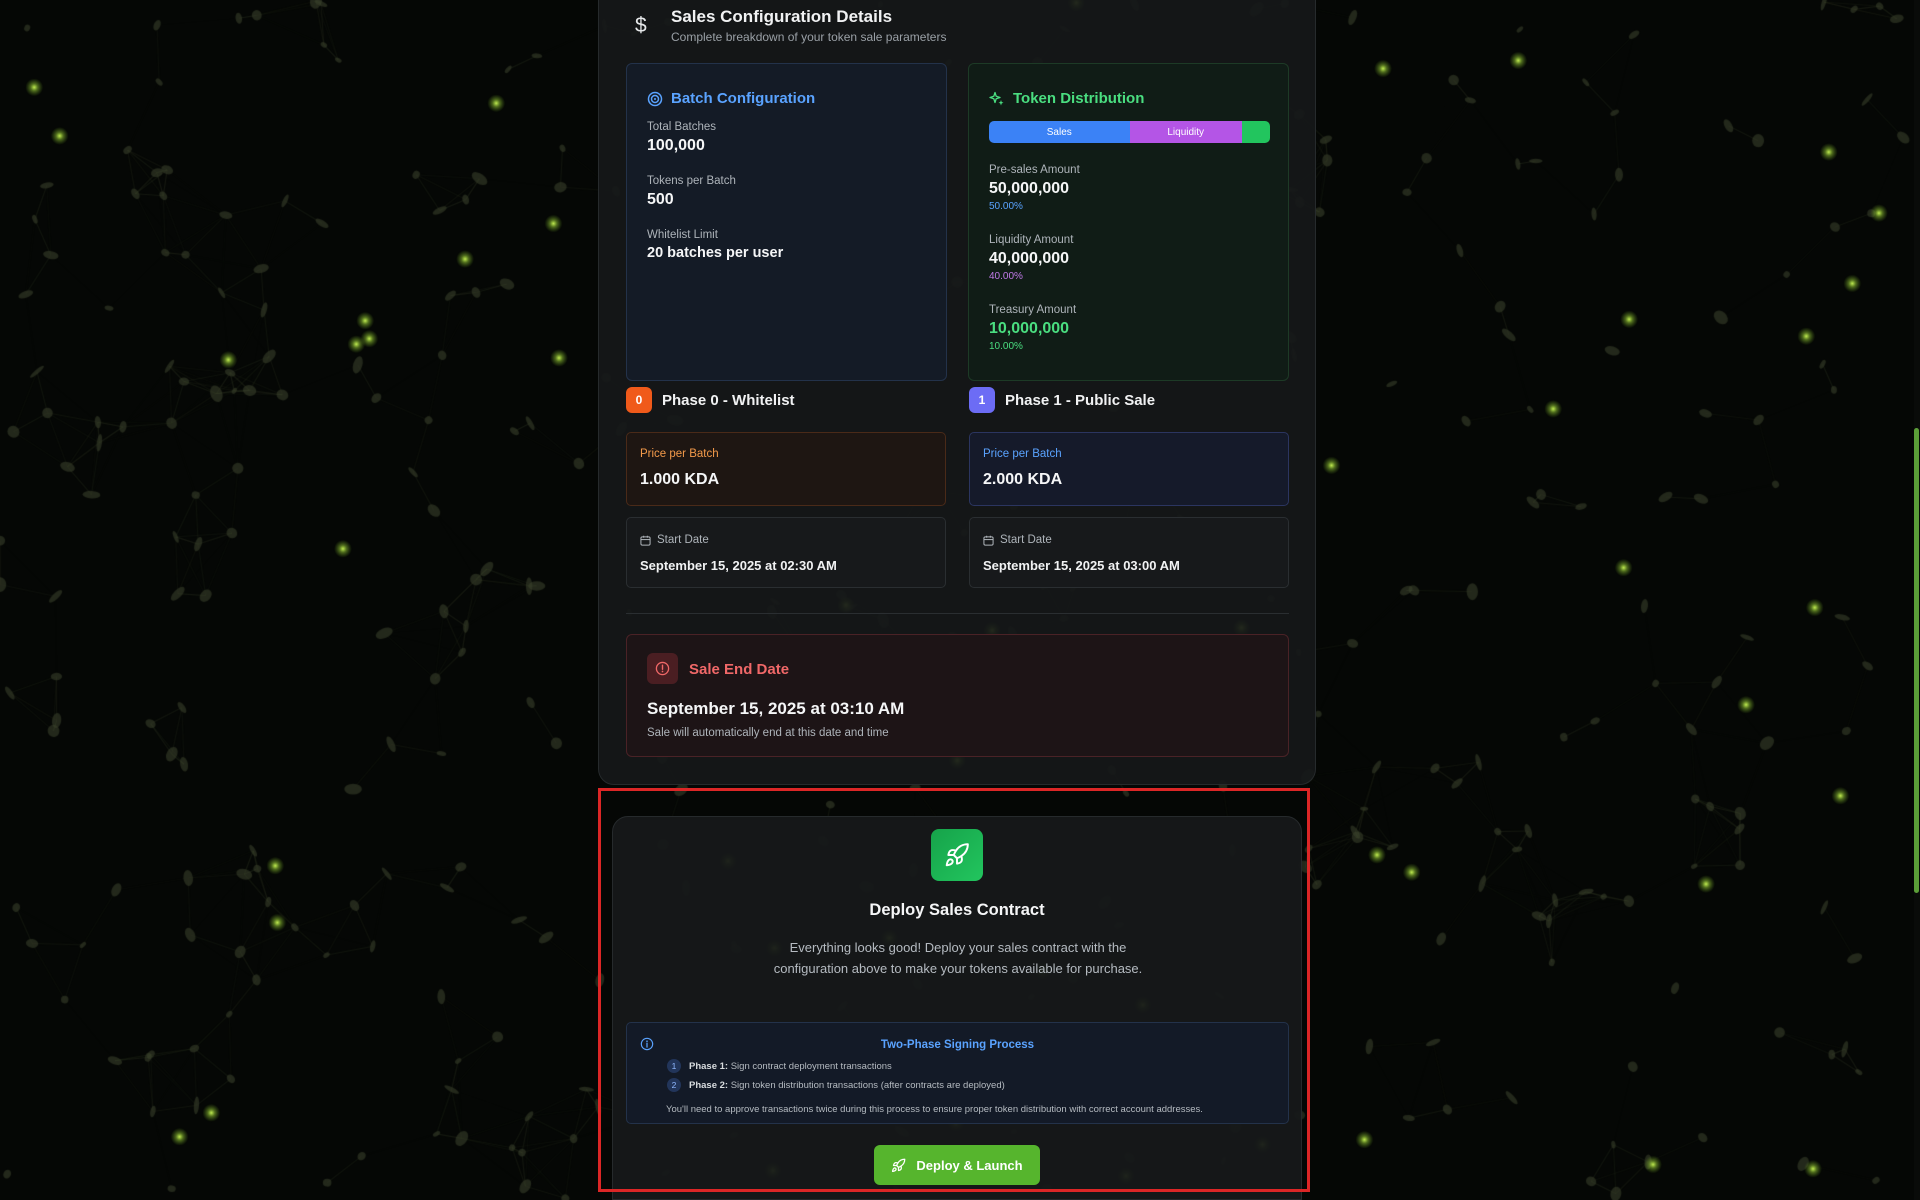 The image size is (1920, 1200). What do you see at coordinates (1034, 170) in the screenshot?
I see `presales-label: Pre-sales Amount` at bounding box center [1034, 170].